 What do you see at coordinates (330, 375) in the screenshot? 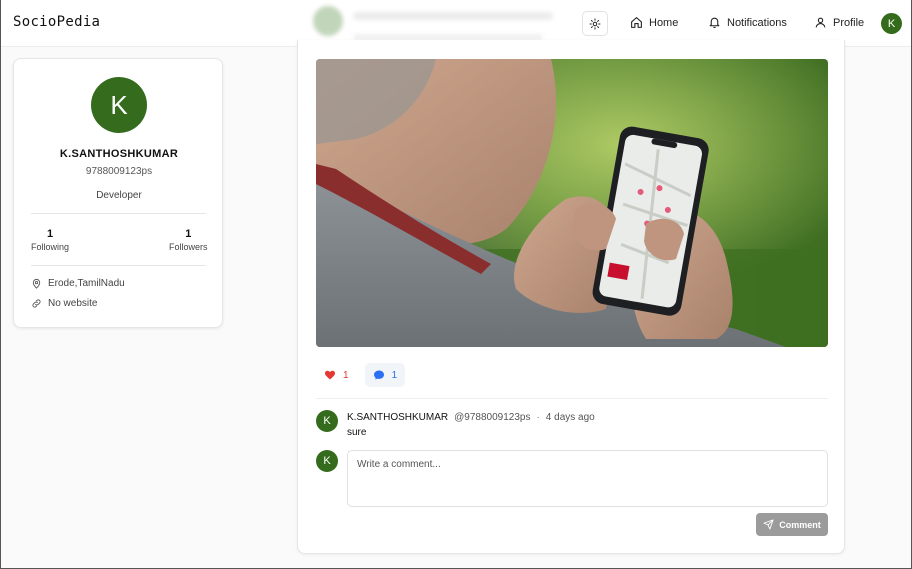
I see `heart-icon` at bounding box center [330, 375].